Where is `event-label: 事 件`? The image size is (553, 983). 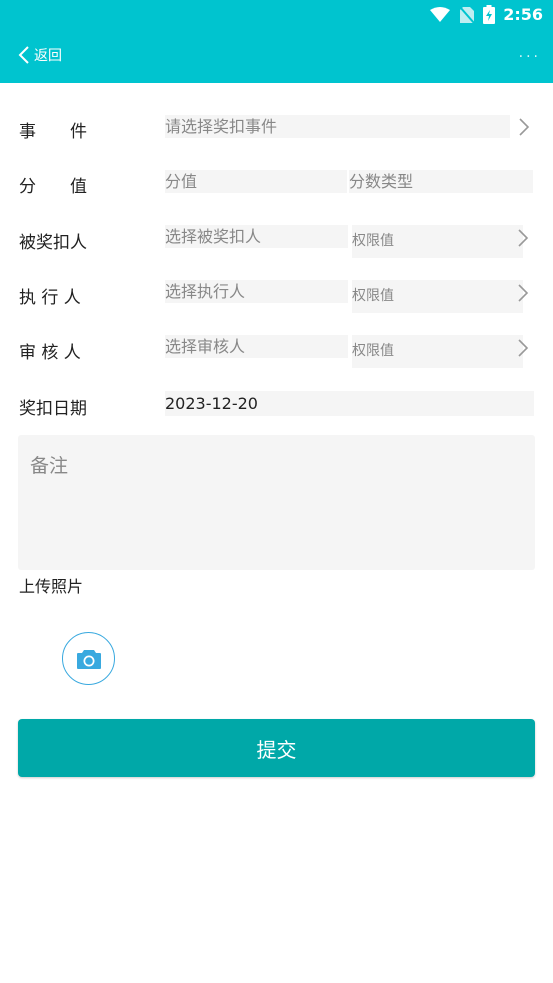
event-label: 事 件 is located at coordinates (53, 132).